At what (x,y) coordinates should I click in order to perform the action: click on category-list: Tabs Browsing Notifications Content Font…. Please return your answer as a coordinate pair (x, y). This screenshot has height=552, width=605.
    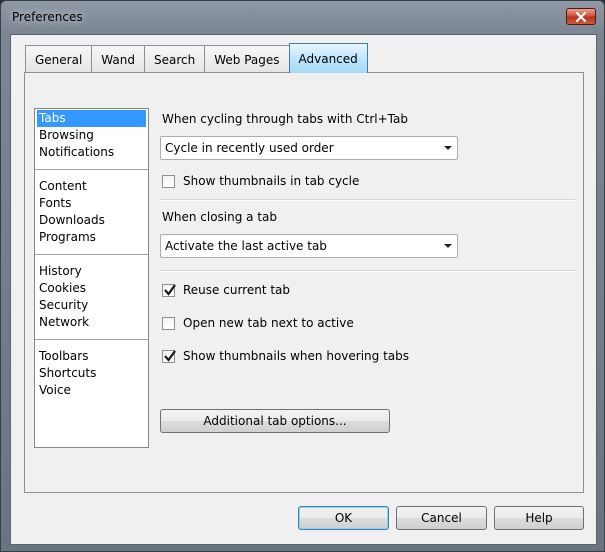
    Looking at the image, I should click on (91, 278).